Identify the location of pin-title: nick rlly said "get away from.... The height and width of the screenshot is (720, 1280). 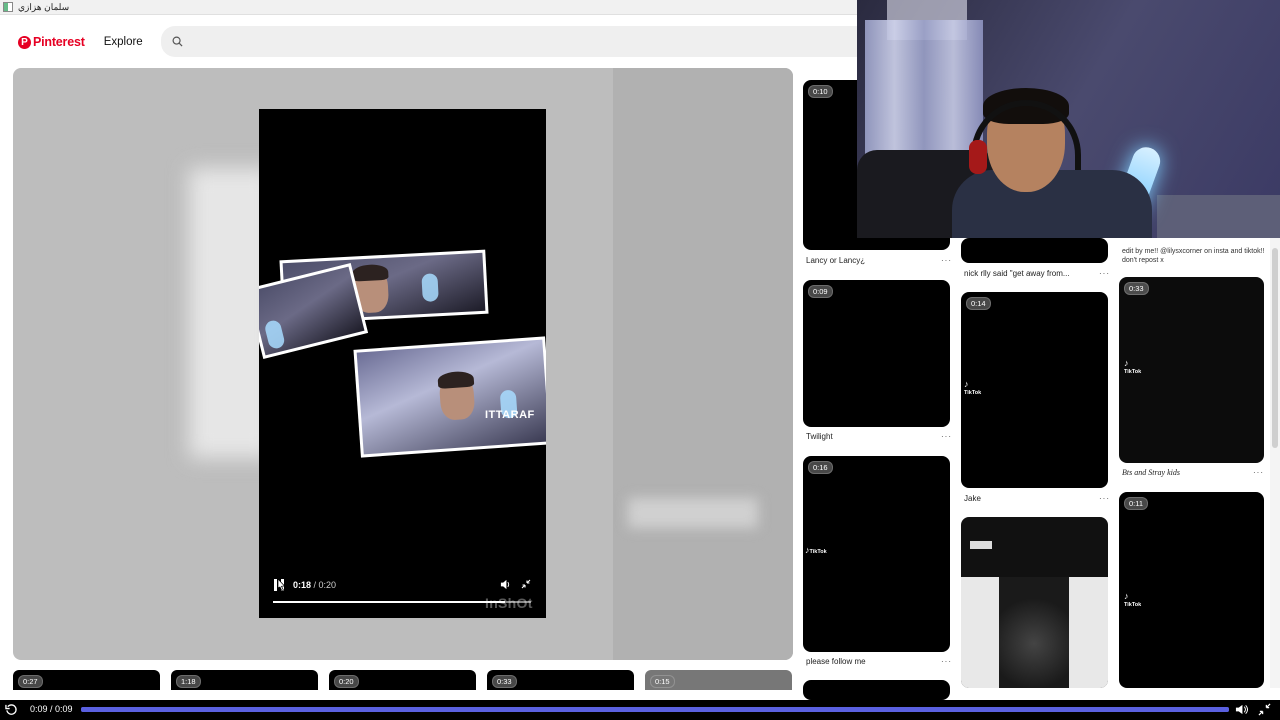
(1017, 273).